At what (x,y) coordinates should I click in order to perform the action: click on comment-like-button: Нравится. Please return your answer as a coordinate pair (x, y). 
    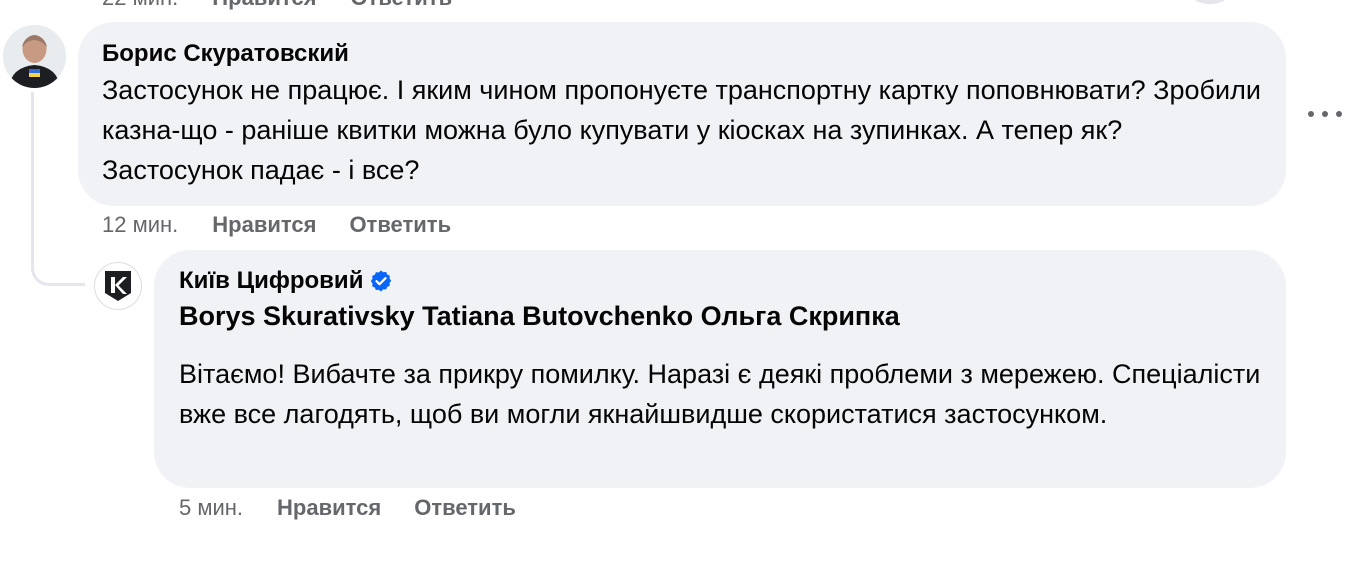
    Looking at the image, I should click on (264, 224).